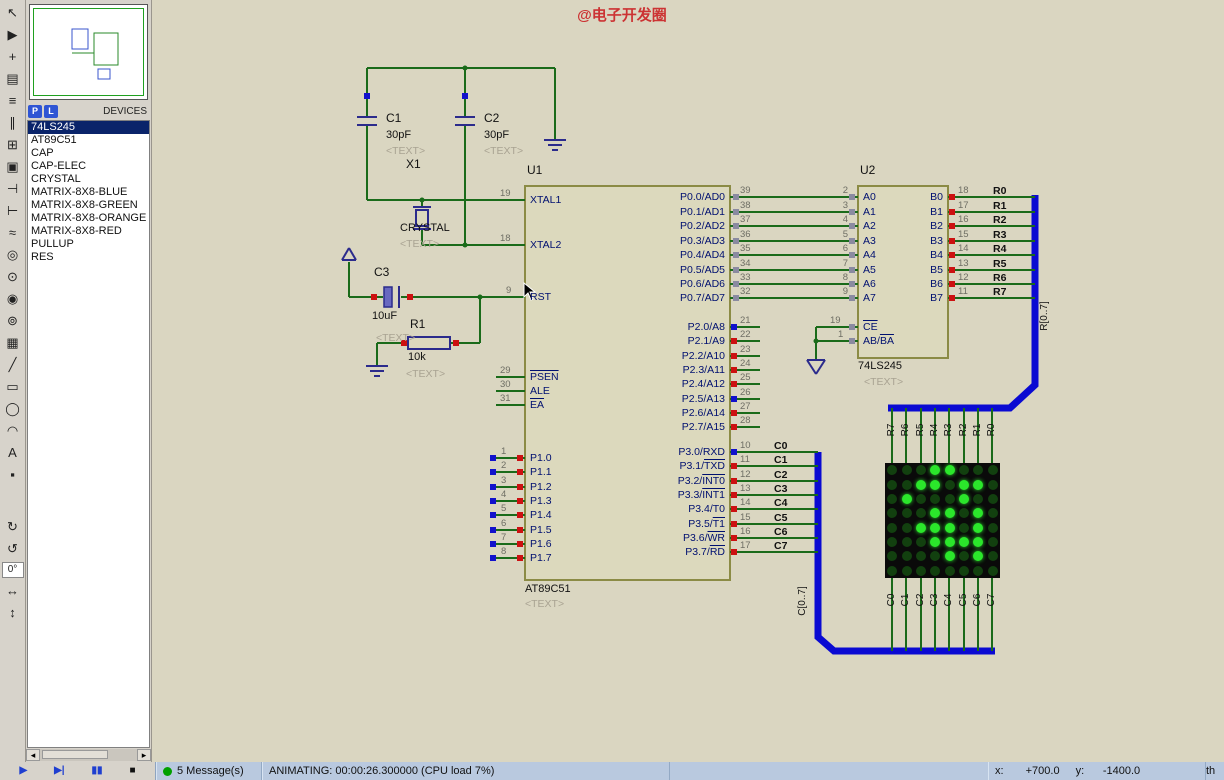 The width and height of the screenshot is (1224, 780). I want to click on device-list-item: PULLUP, so click(88, 244).